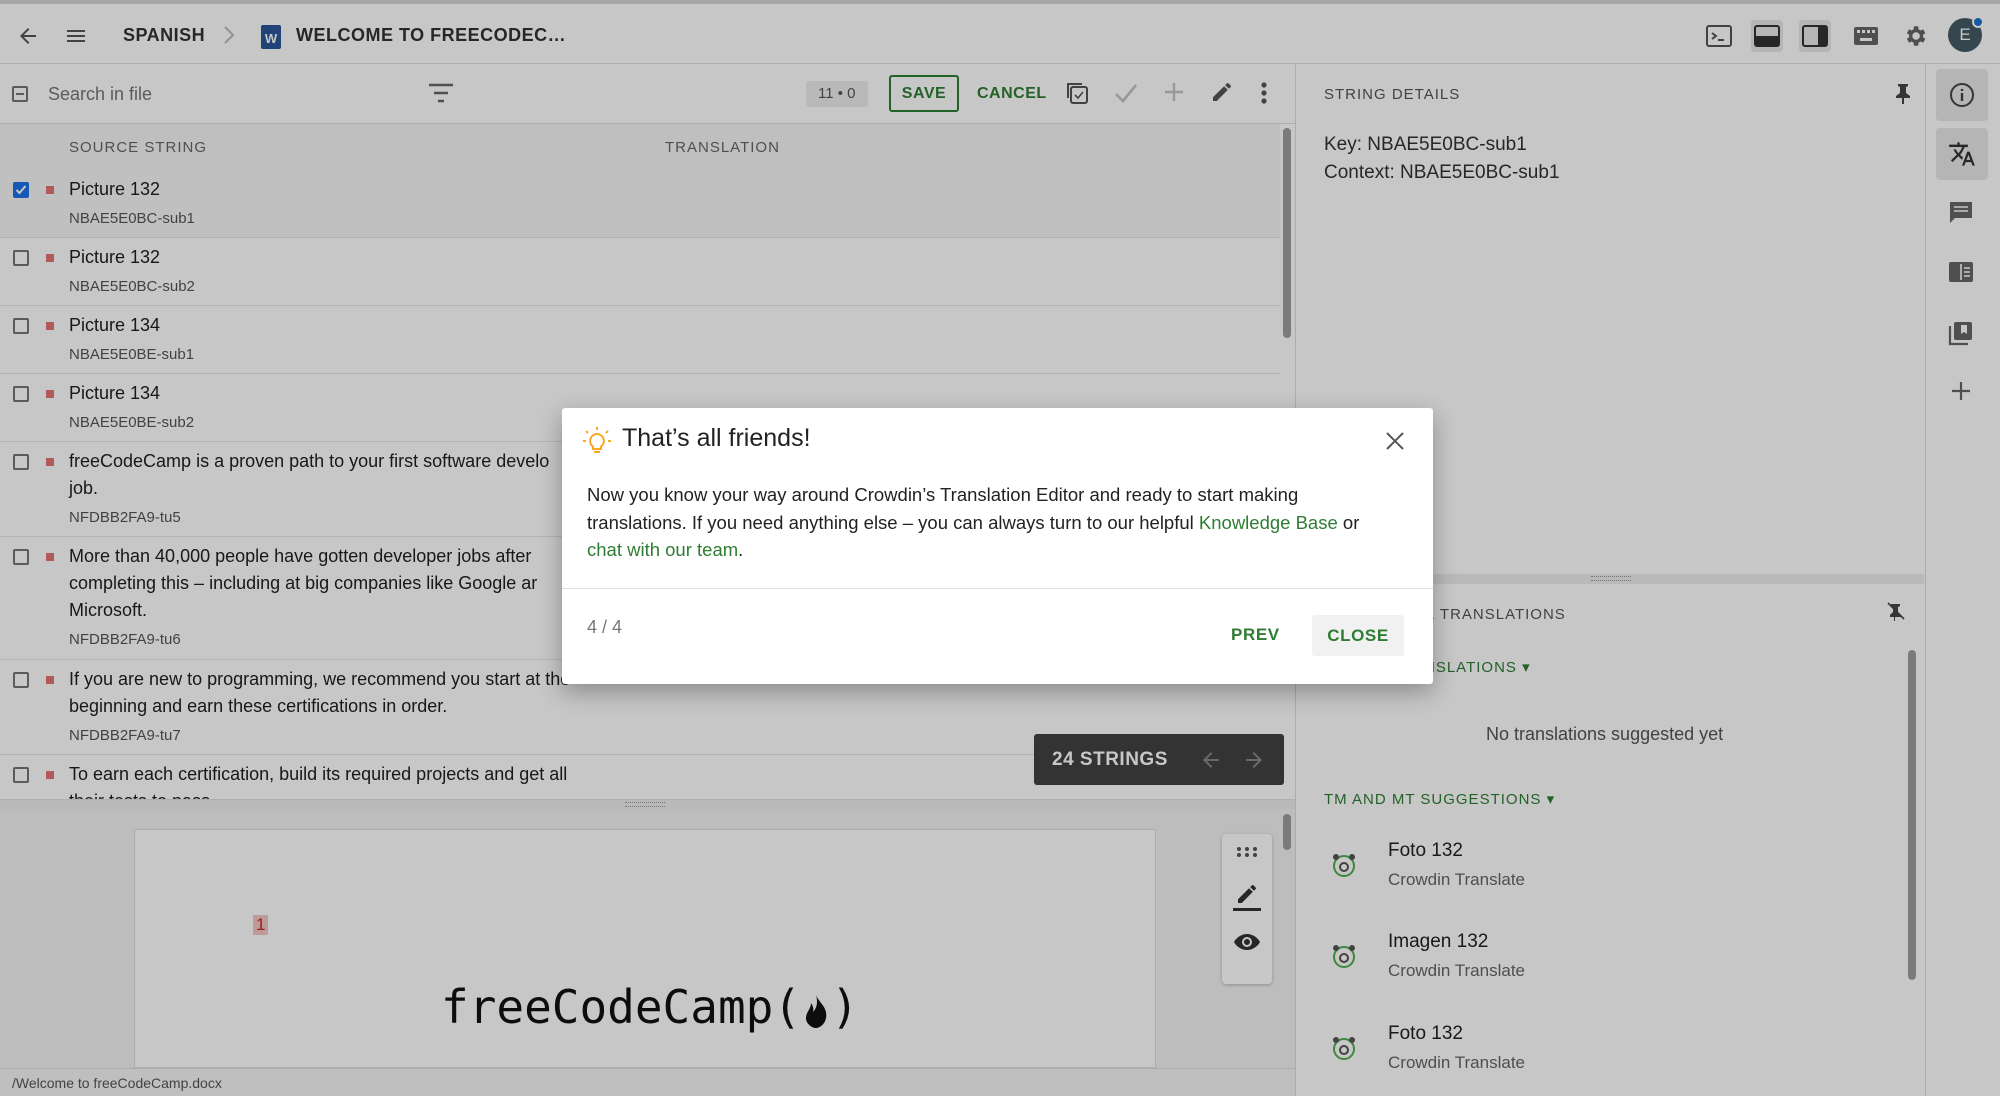 The width and height of the screenshot is (2000, 1096). Describe the element at coordinates (1268, 522) in the screenshot. I see `knowledge-base-link: Knowledge Base` at that location.